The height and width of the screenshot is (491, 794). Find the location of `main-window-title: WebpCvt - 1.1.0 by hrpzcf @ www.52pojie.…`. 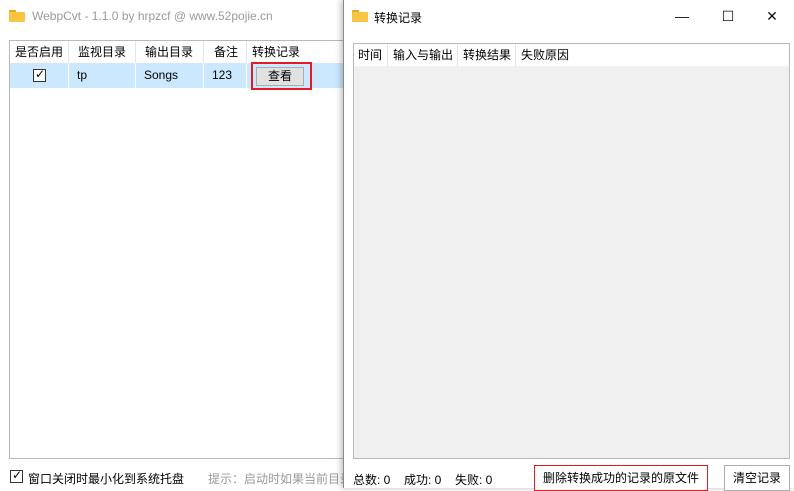

main-window-title: WebpCvt - 1.1.0 by hrpzcf @ www.52pojie.… is located at coordinates (152, 16).